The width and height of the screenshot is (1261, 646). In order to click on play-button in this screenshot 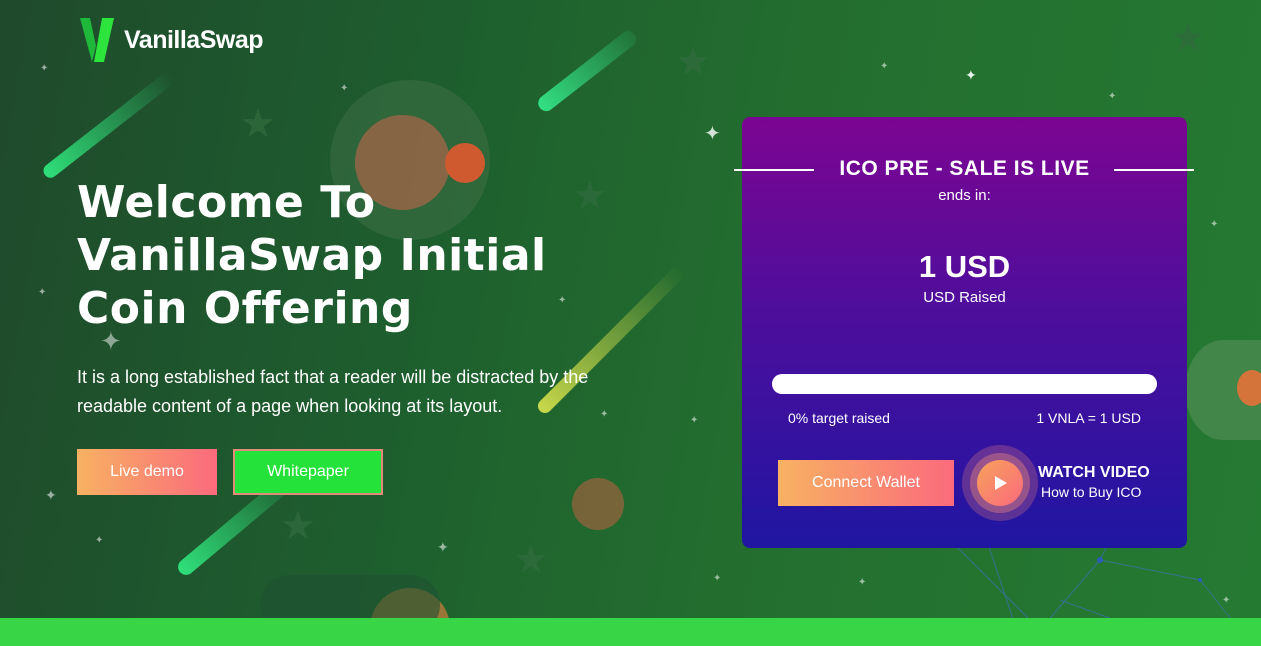, I will do `click(1000, 483)`.